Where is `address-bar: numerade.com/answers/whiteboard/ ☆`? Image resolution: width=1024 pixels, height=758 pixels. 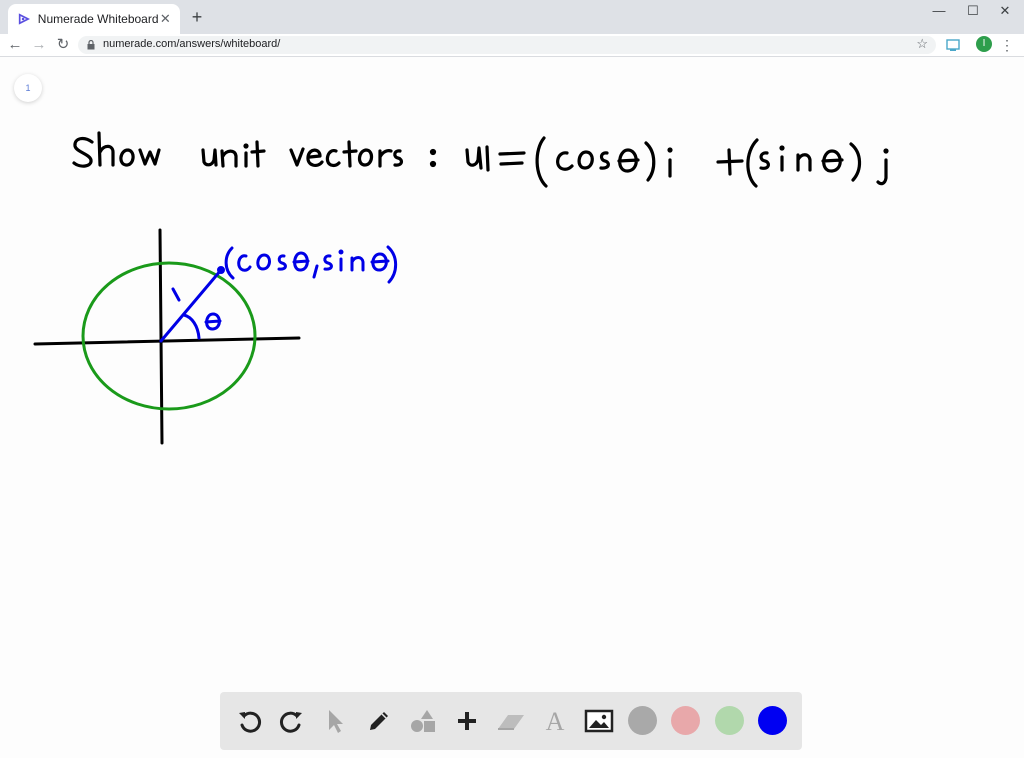 address-bar: numerade.com/answers/whiteboard/ ☆ is located at coordinates (507, 45).